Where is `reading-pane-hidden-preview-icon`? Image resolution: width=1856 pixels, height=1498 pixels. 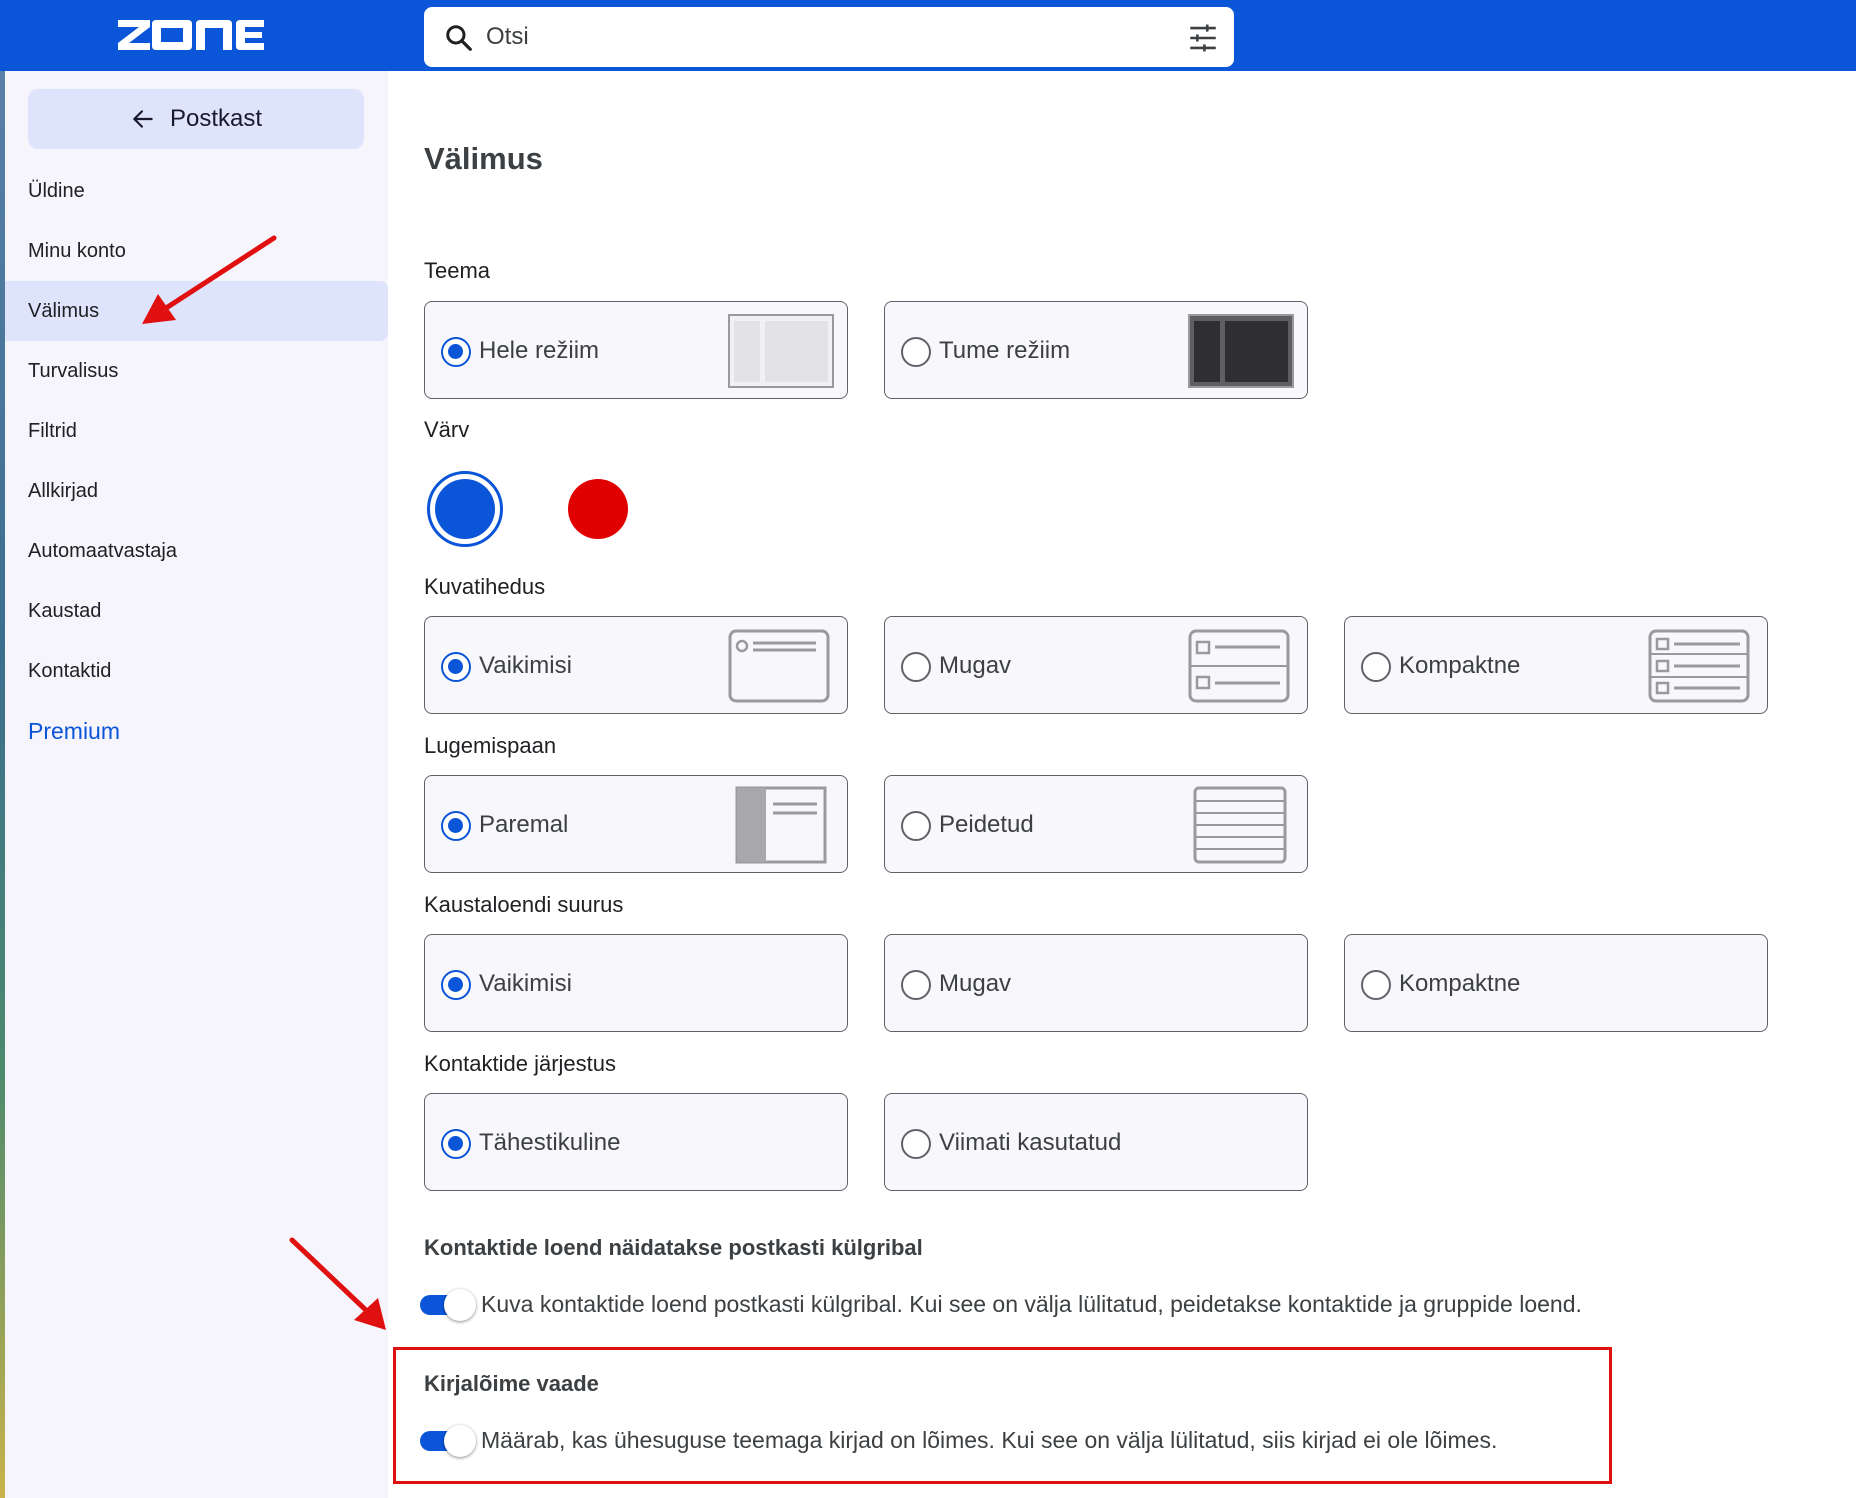 reading-pane-hidden-preview-icon is located at coordinates (1240, 825).